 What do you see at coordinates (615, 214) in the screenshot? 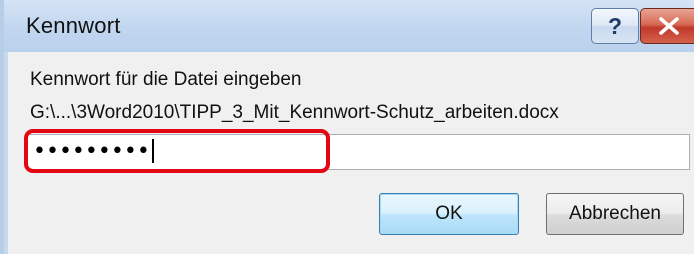
I see `cancel-button: Abbrechen` at bounding box center [615, 214].